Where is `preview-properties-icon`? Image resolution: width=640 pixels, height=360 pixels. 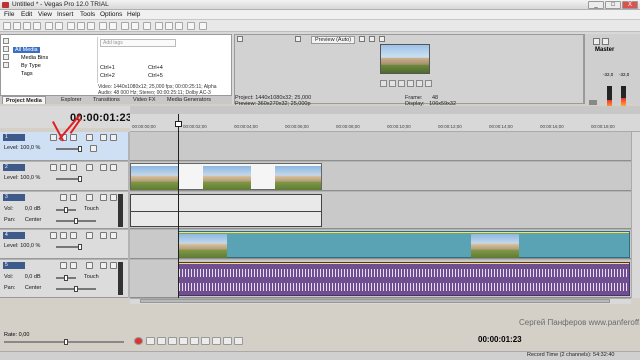 preview-properties-icon is located at coordinates (240, 39).